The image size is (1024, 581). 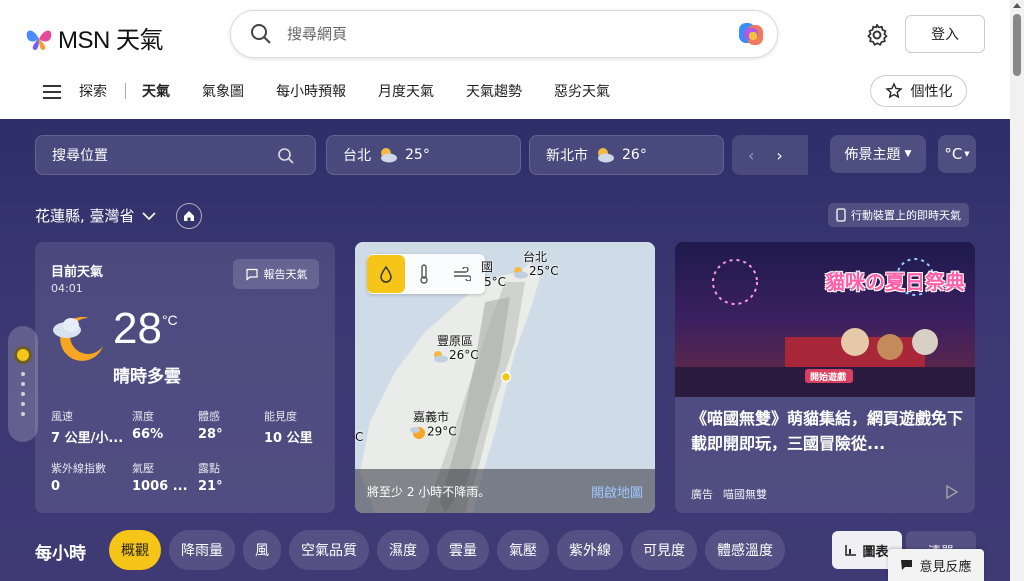 I want to click on nav-monthly: 月度天氣, so click(x=406, y=91).